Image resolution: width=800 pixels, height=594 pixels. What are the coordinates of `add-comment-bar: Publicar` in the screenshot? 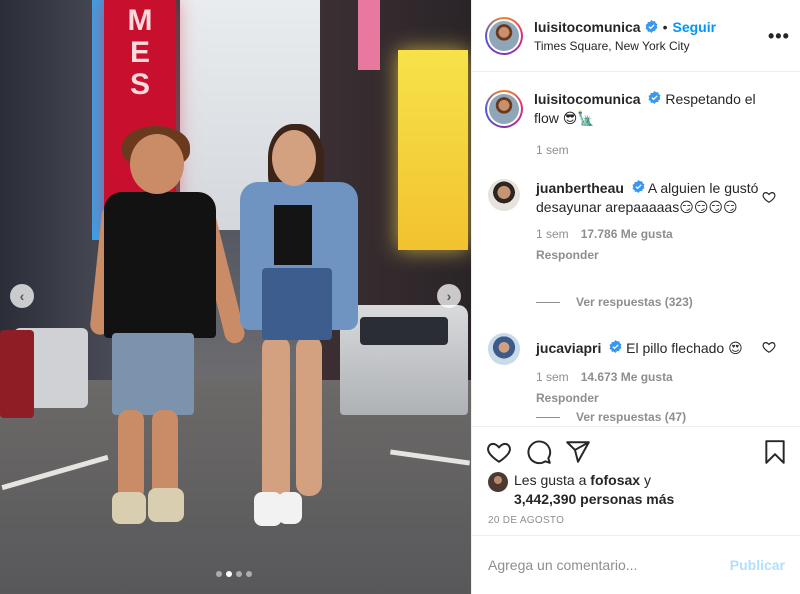 It's located at (636, 564).